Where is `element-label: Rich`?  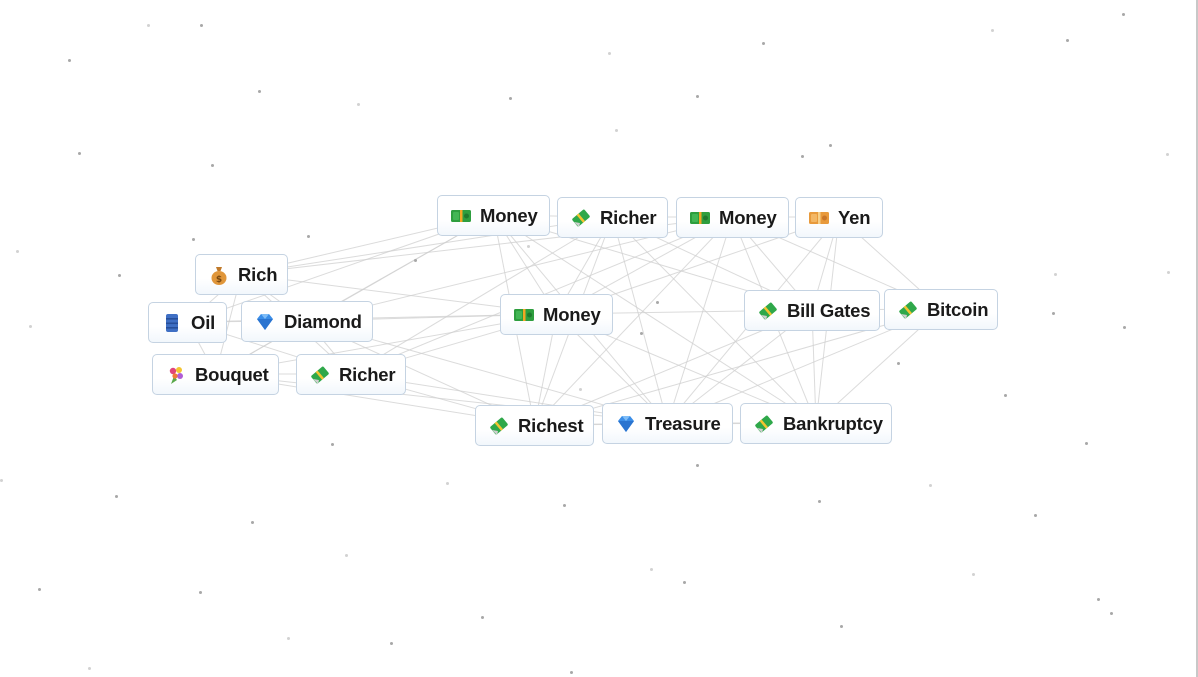 element-label: Rich is located at coordinates (258, 274).